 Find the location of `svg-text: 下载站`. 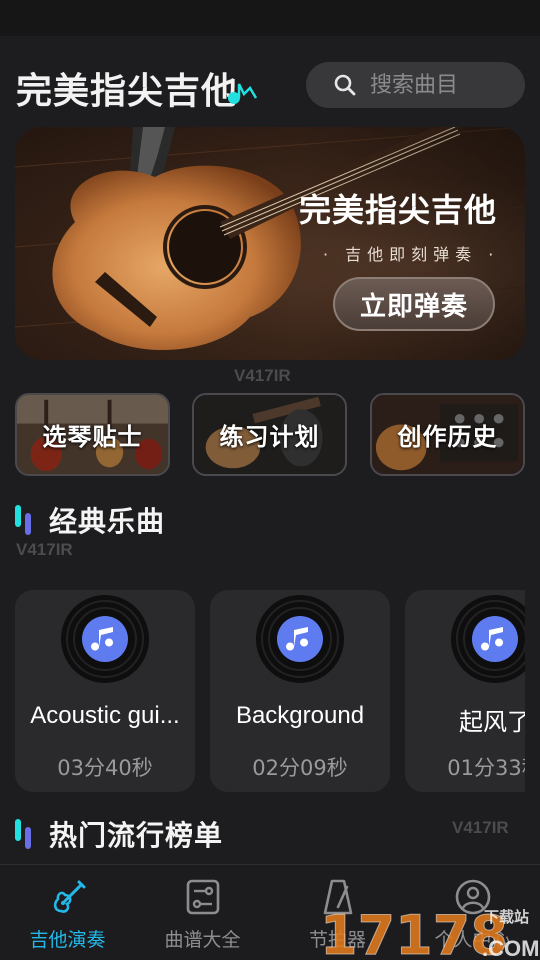

svg-text: 下载站 is located at coordinates (506, 917).